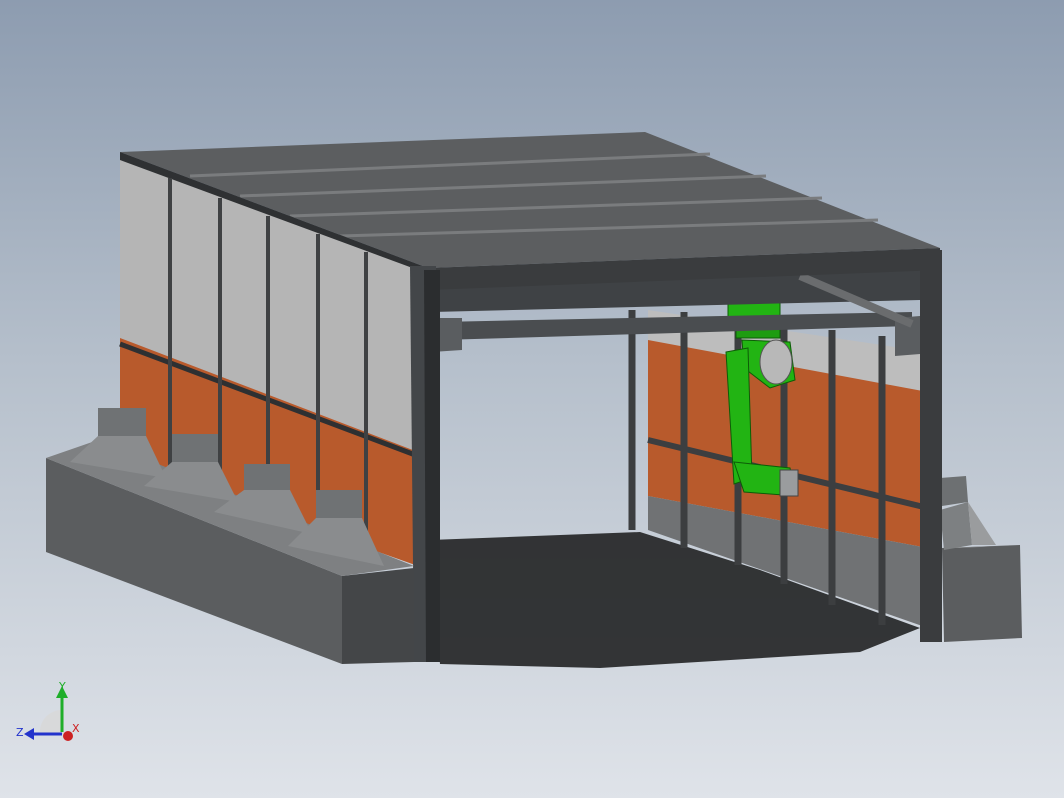  I want to click on x-axis-label: X, so click(76, 728).